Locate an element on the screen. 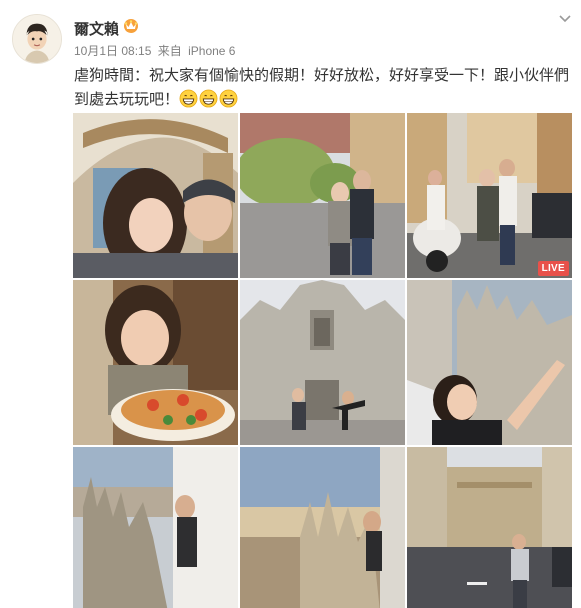 Image resolution: width=581 pixels, height=608 pixels. photo-couple-selfie is located at coordinates (155, 195).